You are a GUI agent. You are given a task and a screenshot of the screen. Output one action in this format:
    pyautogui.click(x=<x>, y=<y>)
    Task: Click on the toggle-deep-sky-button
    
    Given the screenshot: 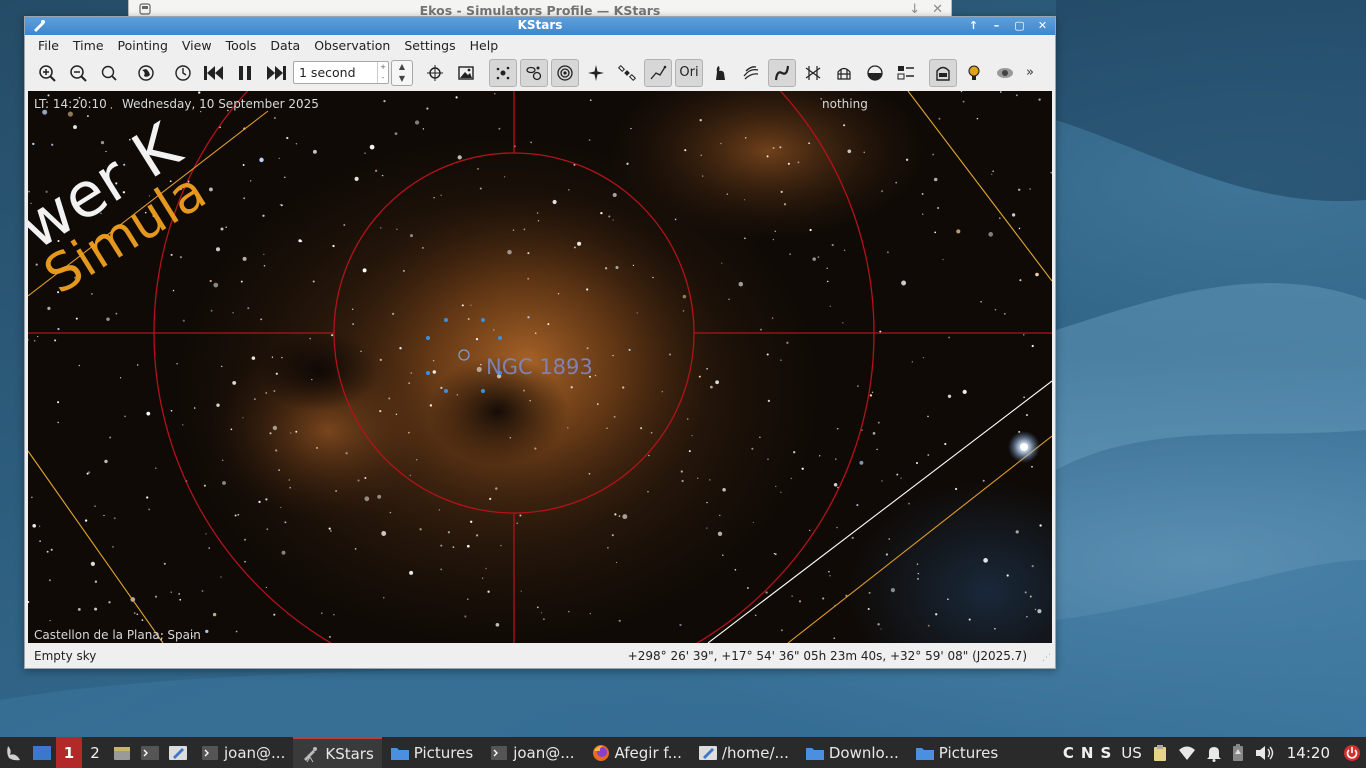 What is the action you would take?
    pyautogui.click(x=534, y=72)
    